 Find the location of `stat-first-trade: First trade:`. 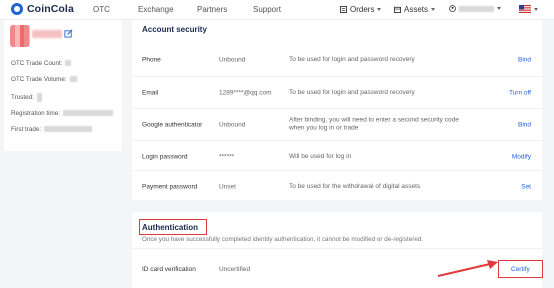

stat-first-trade: First trade: is located at coordinates (52, 129).